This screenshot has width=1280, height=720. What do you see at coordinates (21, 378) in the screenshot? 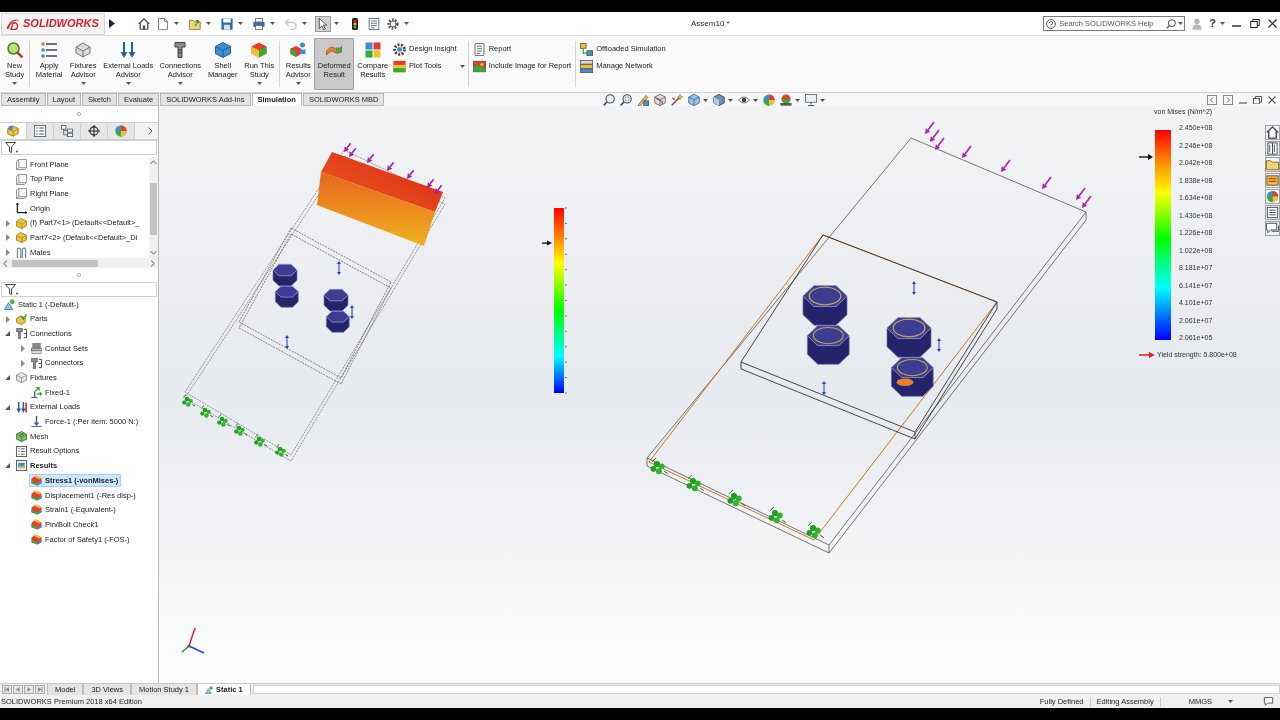
I see `block-icon` at bounding box center [21, 378].